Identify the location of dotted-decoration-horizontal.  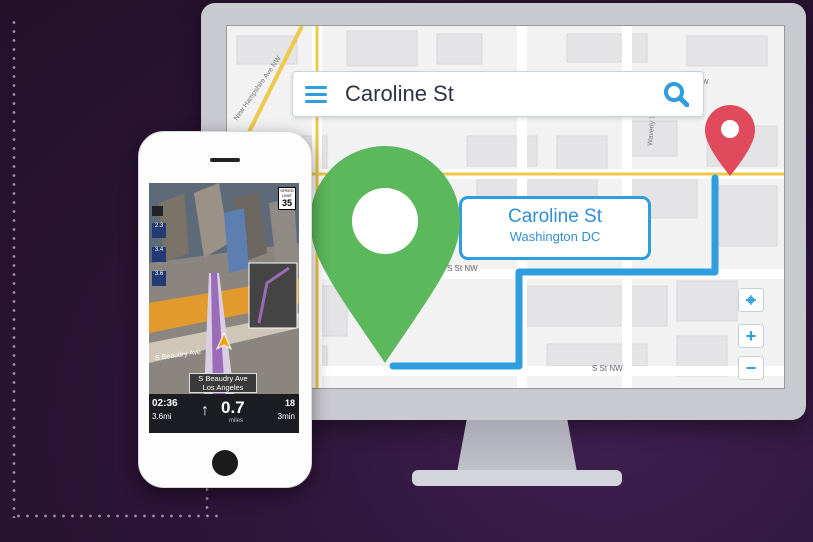
(119, 516).